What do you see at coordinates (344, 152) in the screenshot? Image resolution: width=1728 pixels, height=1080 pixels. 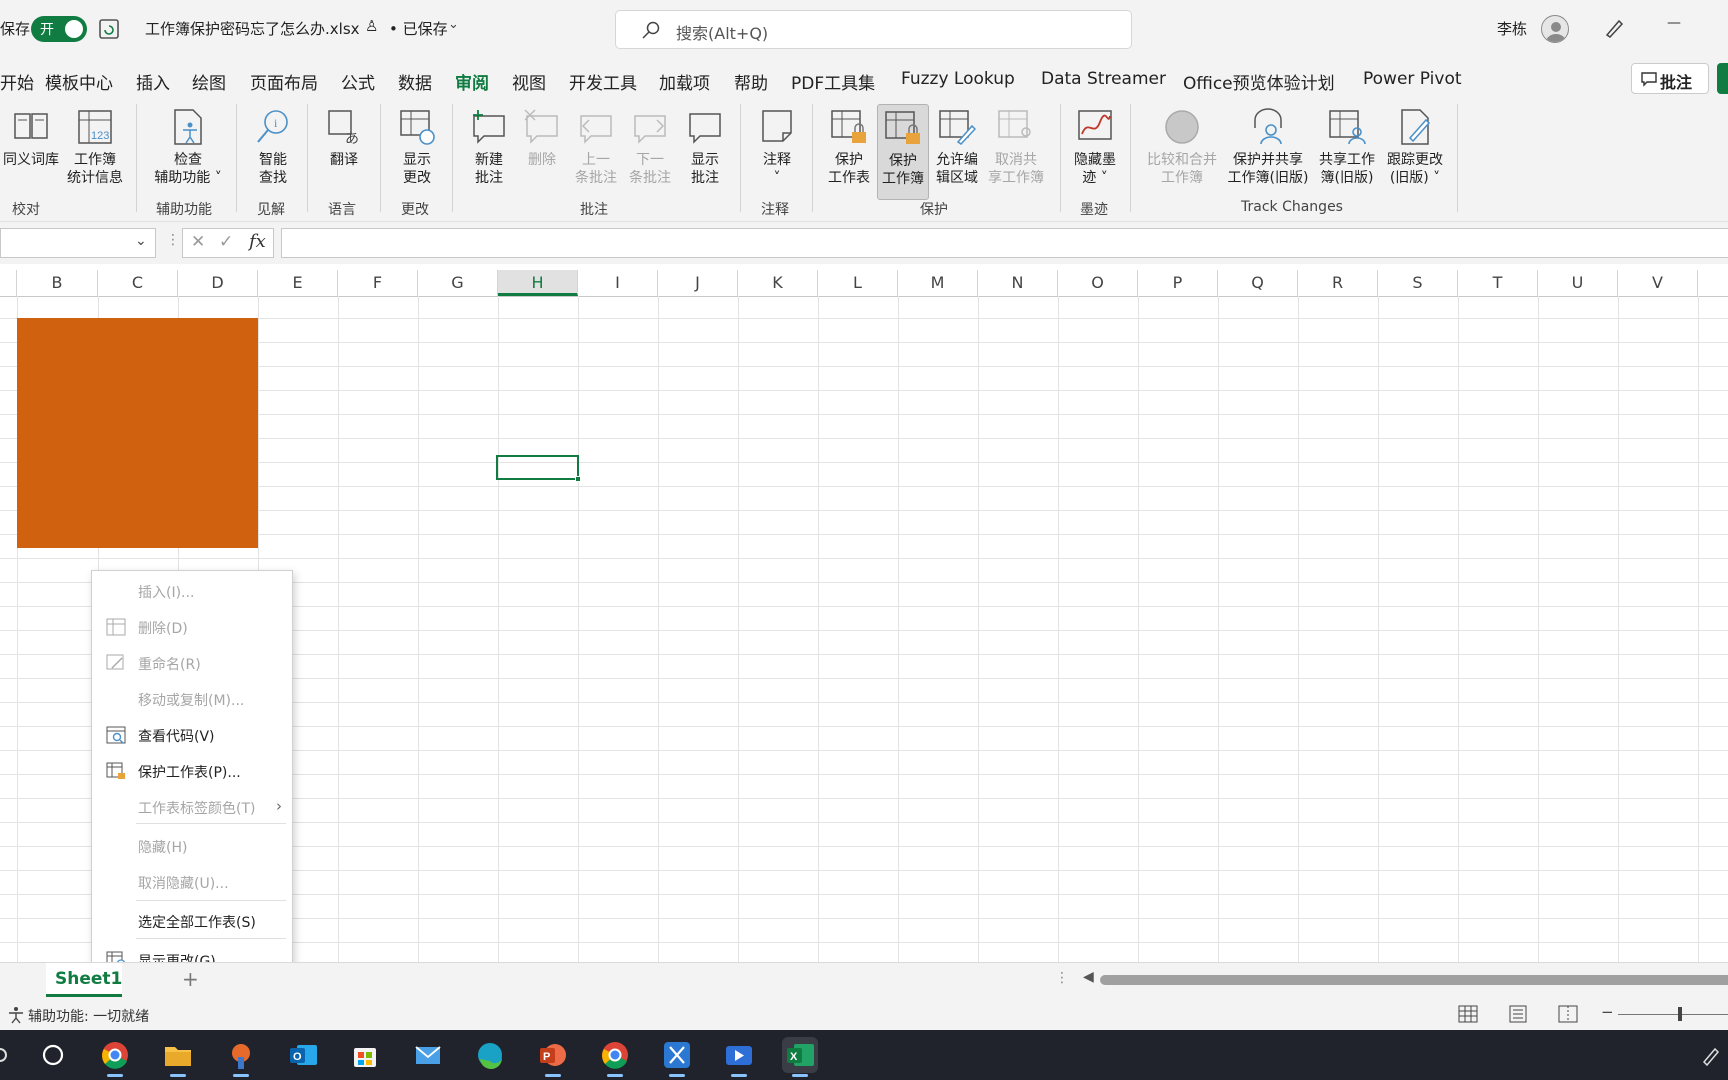 I see `translate-button: あ 翻译` at bounding box center [344, 152].